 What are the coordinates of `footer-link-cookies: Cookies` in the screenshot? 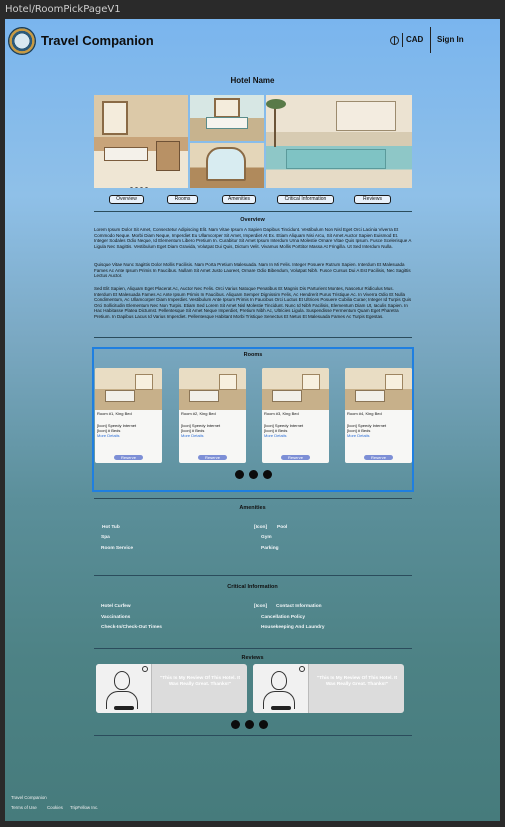 It's located at (55, 807).